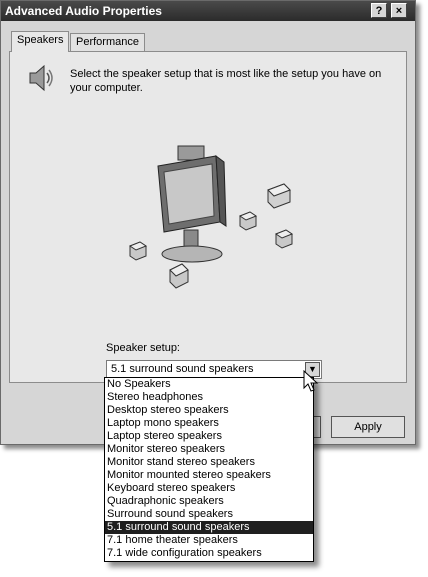 The width and height of the screenshot is (428, 577). What do you see at coordinates (209, 462) in the screenshot?
I see `list-item: Monitor stand stereo speakers` at bounding box center [209, 462].